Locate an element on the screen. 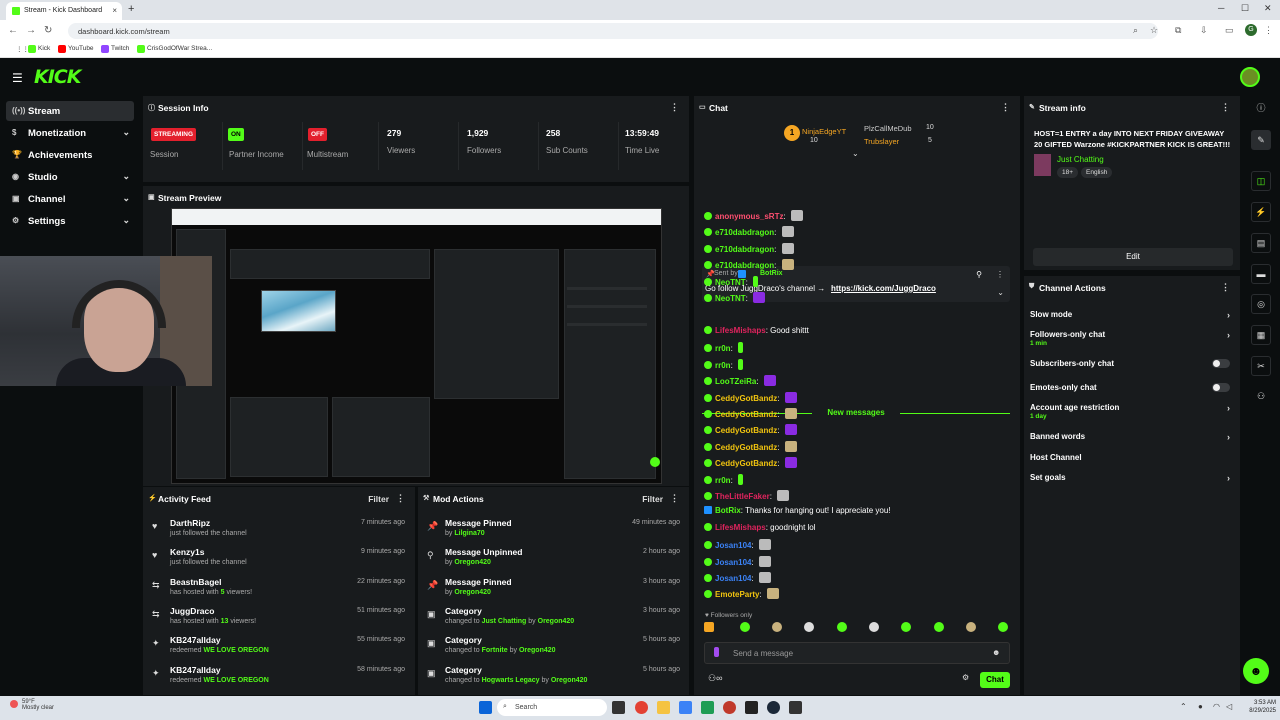 The height and width of the screenshot is (720, 1280). edit-stream-info-button: Edit is located at coordinates (1133, 257).